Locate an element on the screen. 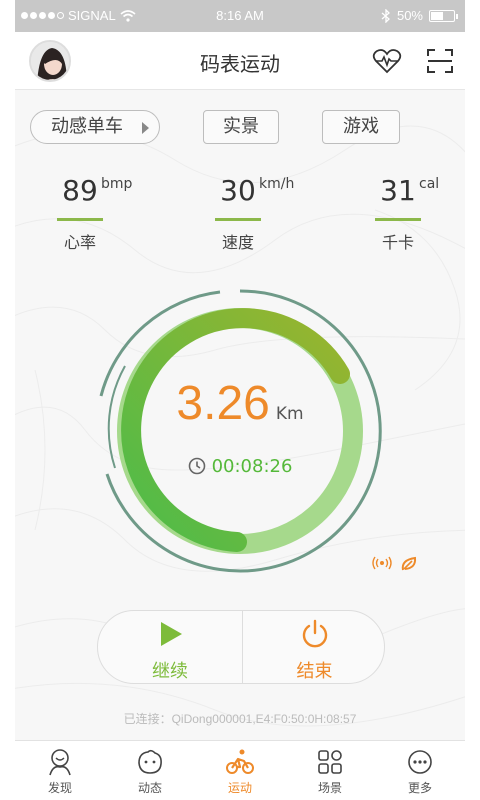 The width and height of the screenshot is (480, 800). battery-percent: 50% is located at coordinates (409, 15).